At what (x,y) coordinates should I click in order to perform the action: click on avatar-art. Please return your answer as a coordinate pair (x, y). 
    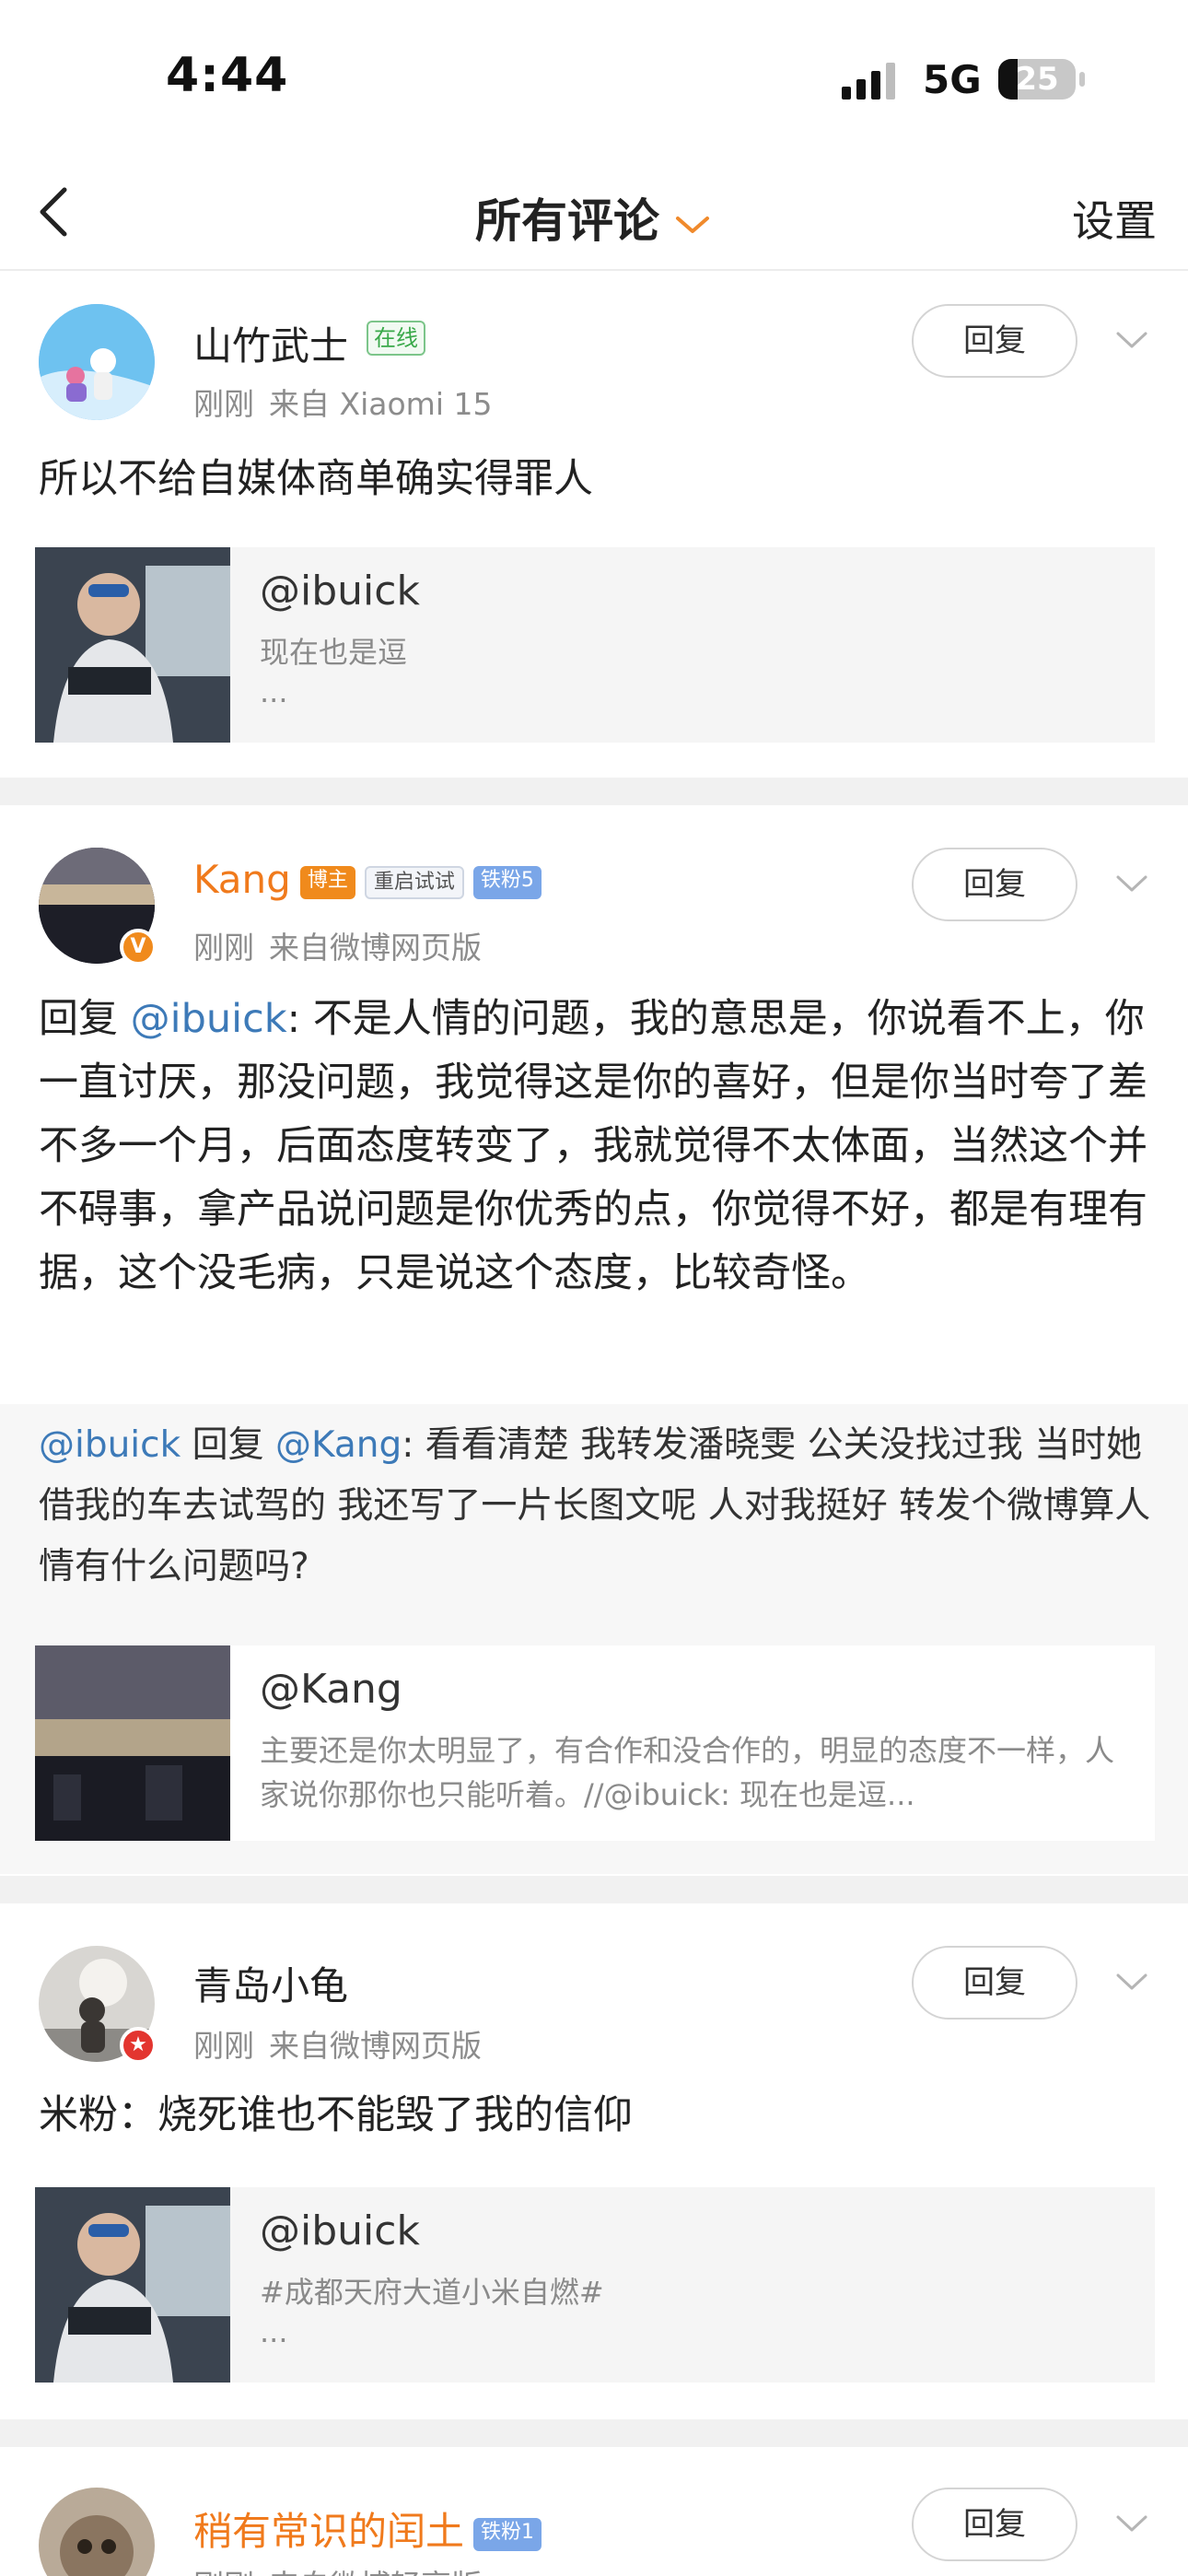
    Looking at the image, I should click on (97, 362).